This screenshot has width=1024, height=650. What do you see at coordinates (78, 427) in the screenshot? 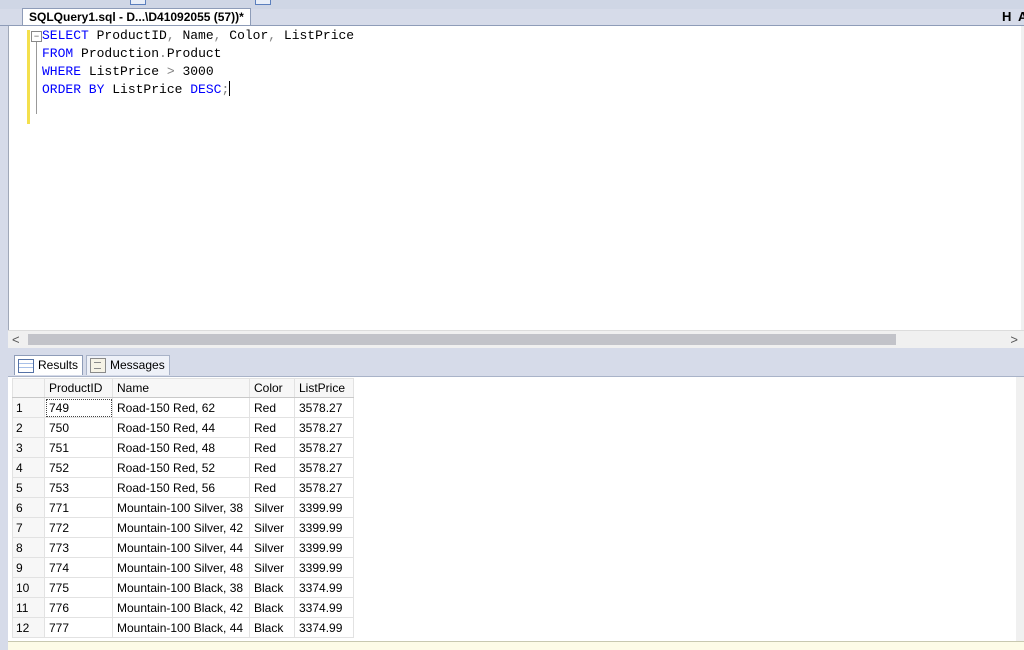
I see `cell-productid: 750` at bounding box center [78, 427].